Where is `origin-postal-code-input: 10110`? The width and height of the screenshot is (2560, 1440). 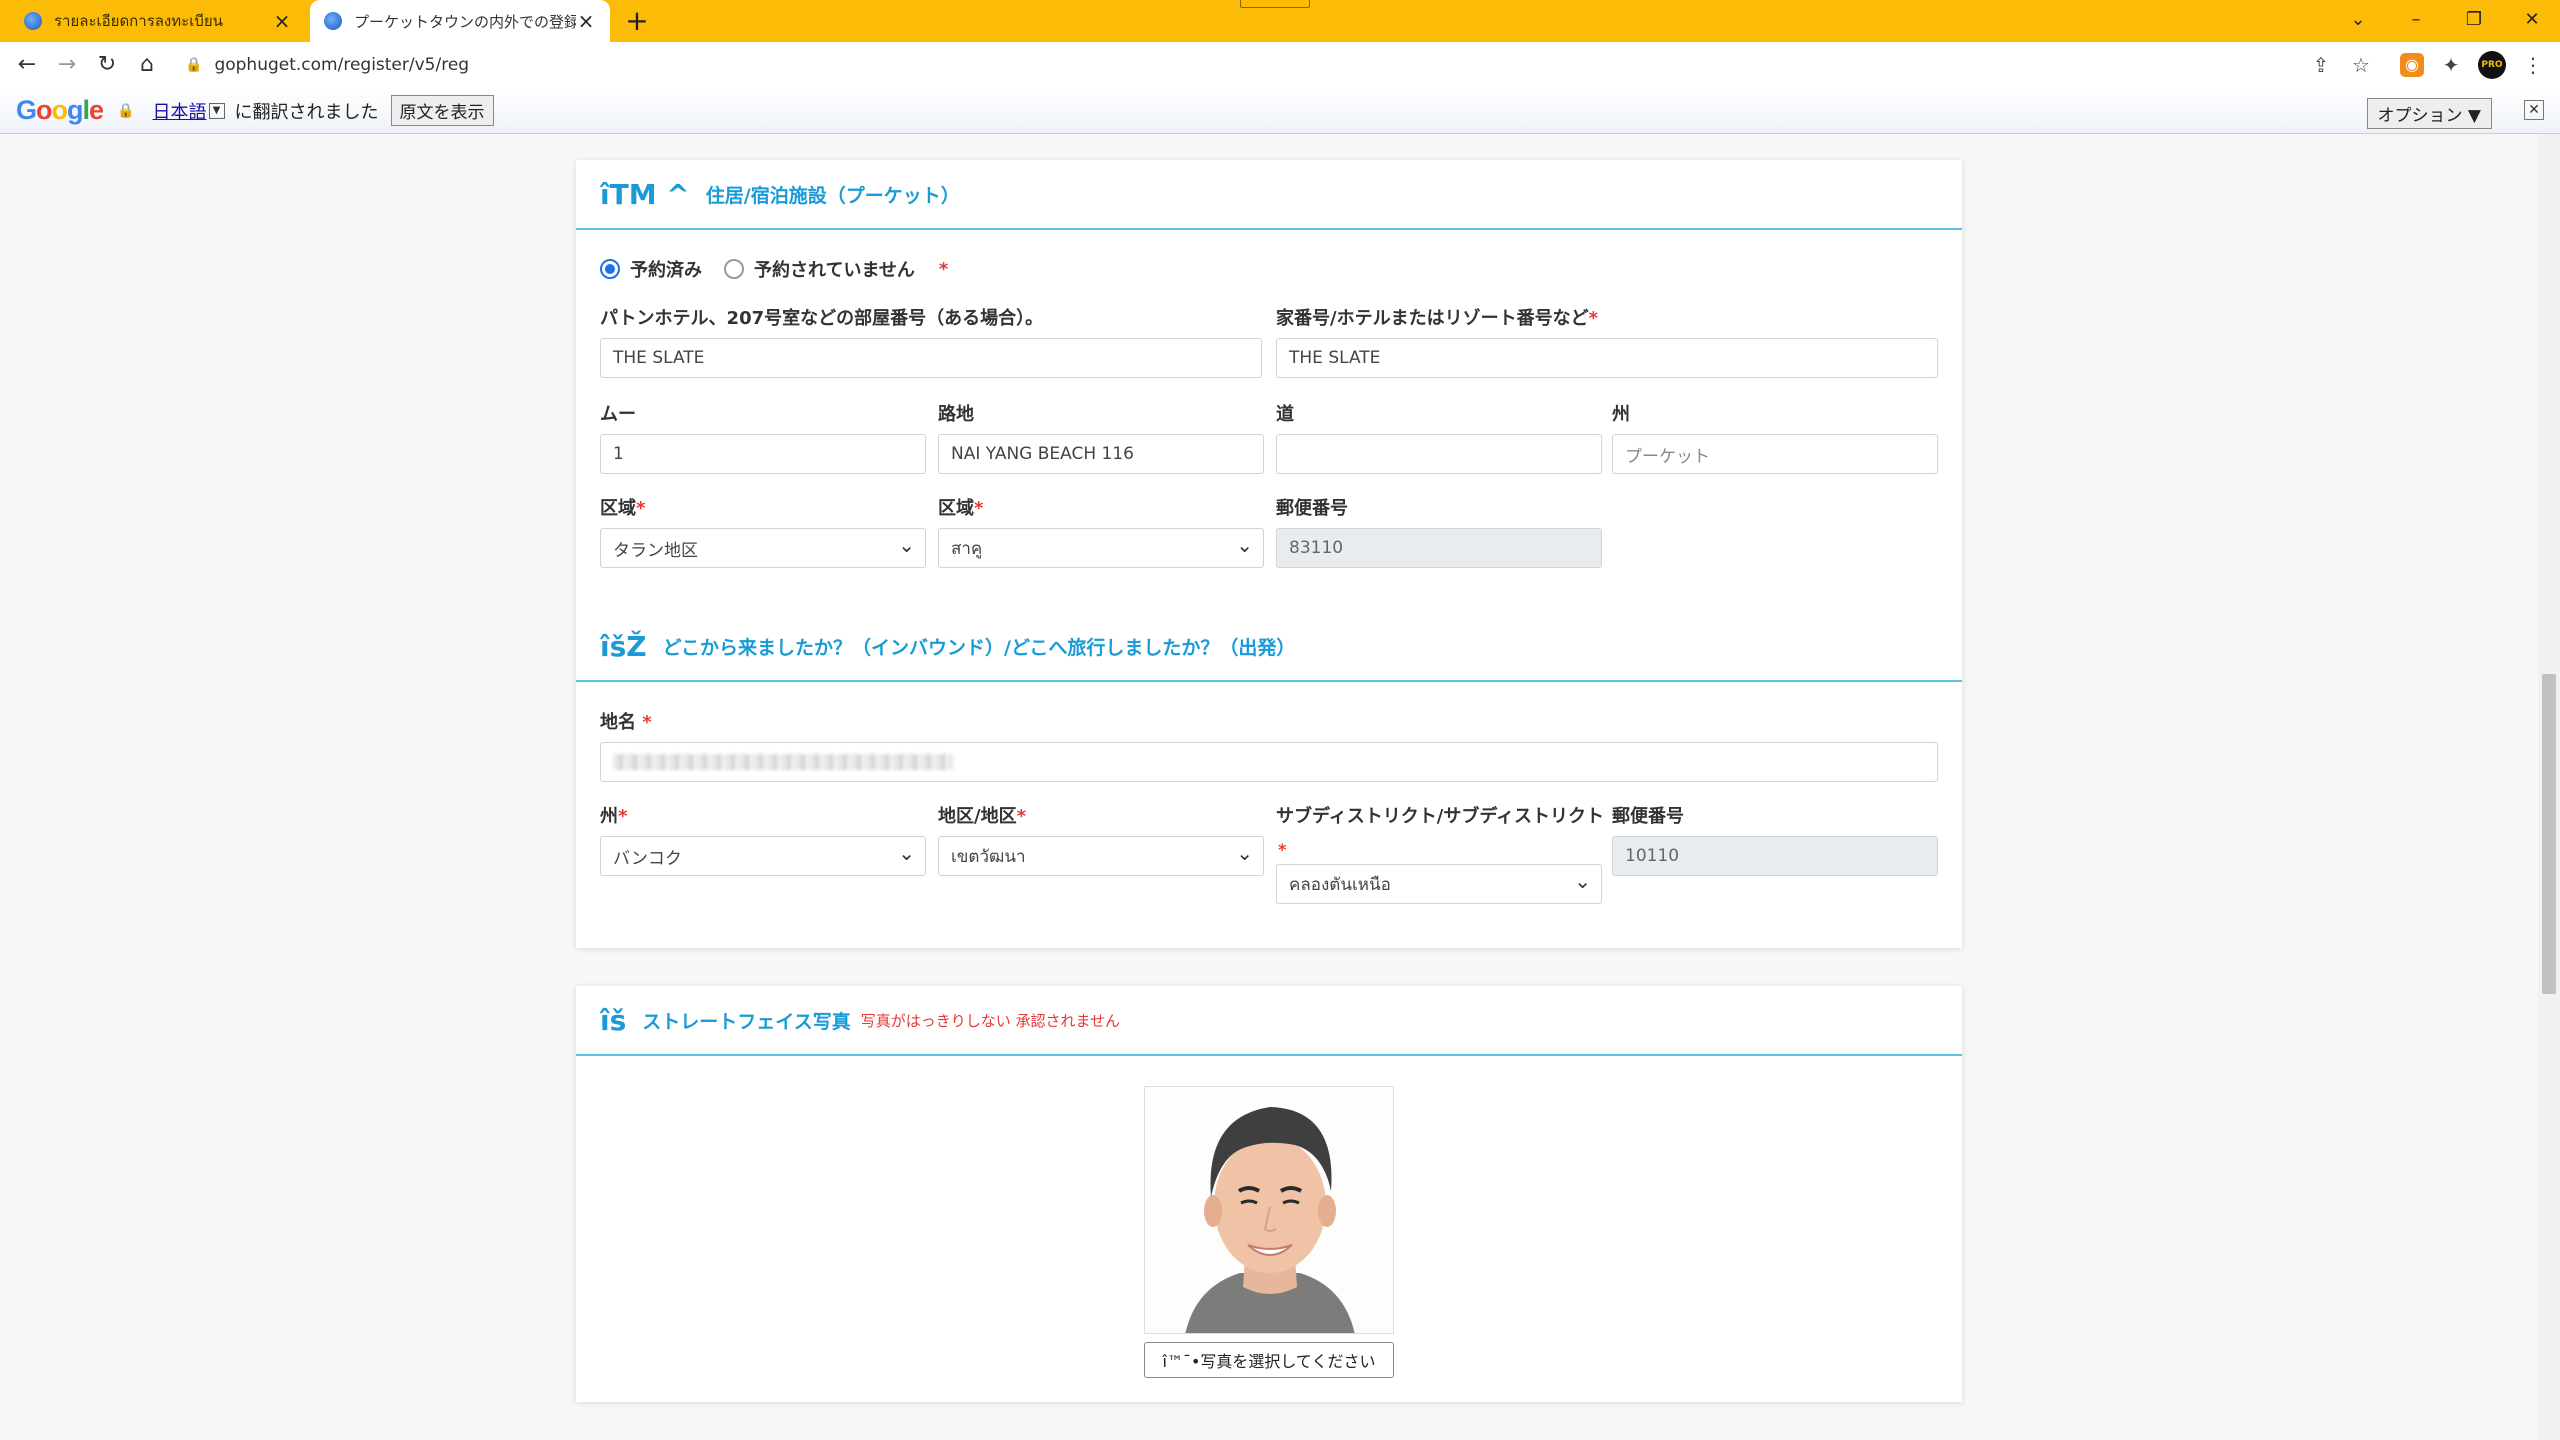
origin-postal-code-input: 10110 is located at coordinates (1775, 856).